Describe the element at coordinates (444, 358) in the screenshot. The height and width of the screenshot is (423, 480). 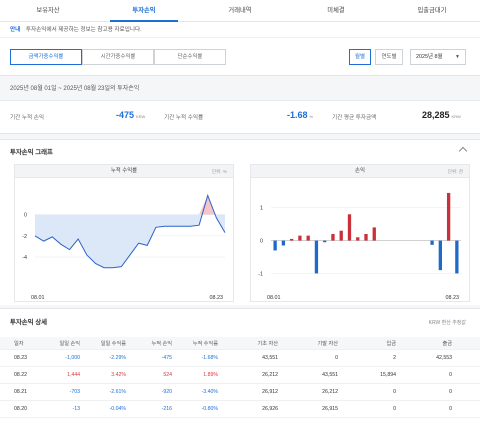
I see `table-cell: 42,553` at that location.